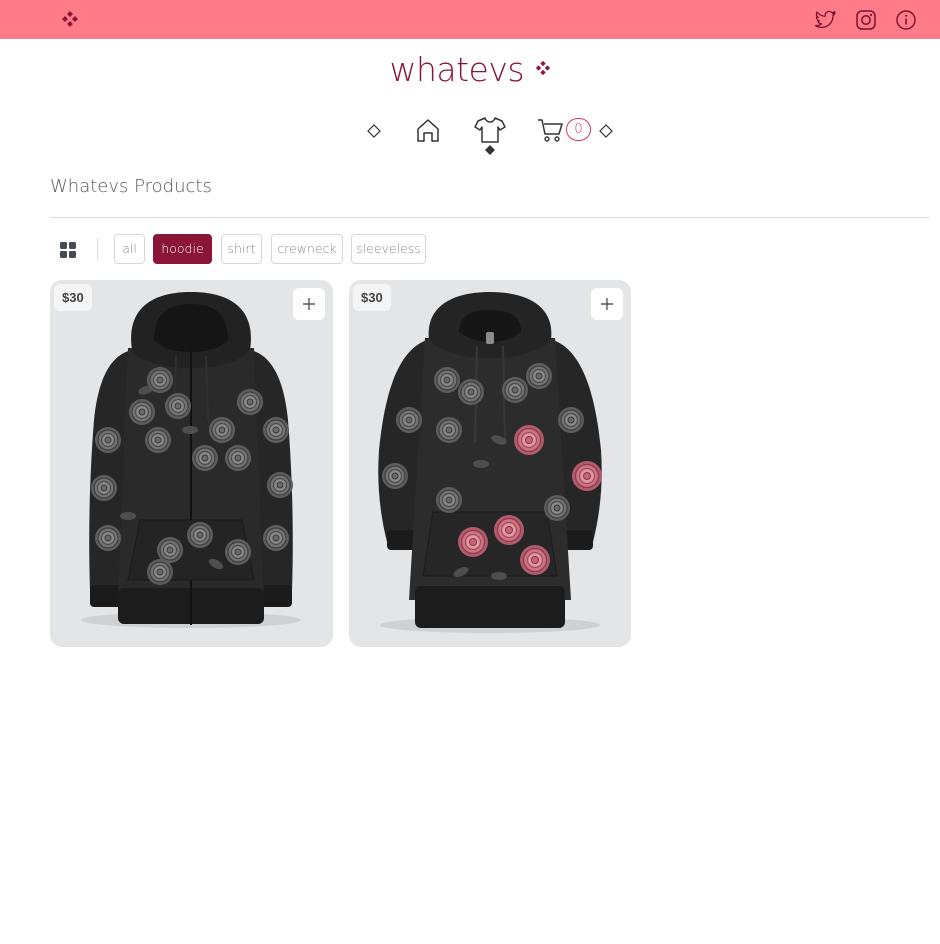 The height and width of the screenshot is (944, 940). What do you see at coordinates (470, 136) in the screenshot?
I see `main-nav: 0` at bounding box center [470, 136].